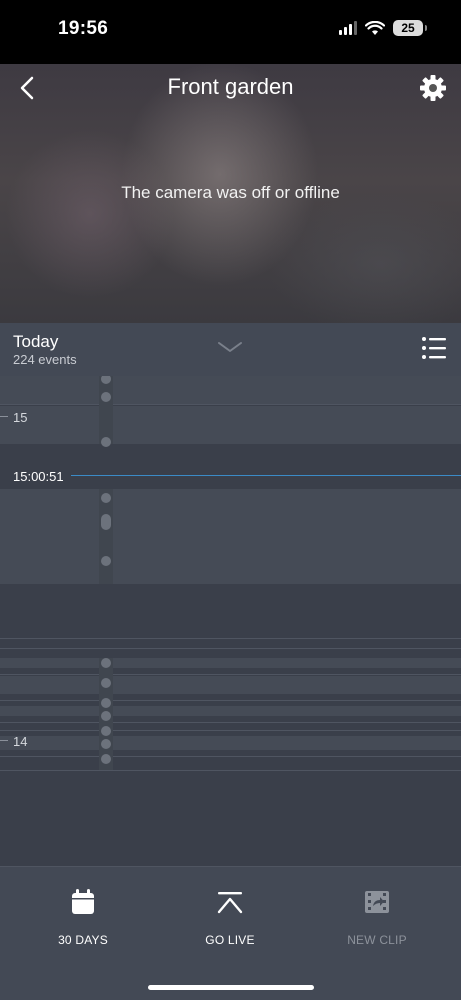  I want to click on thirty-days-label: 30 DAYS, so click(83, 940).